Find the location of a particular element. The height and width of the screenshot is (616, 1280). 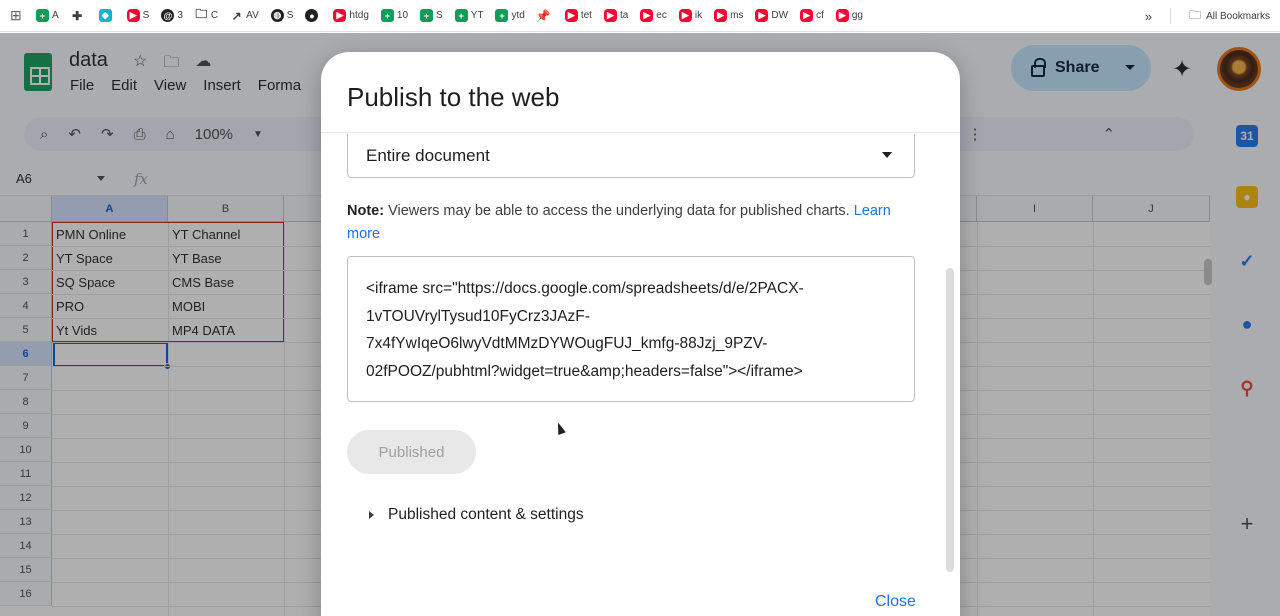

bookmarks-right: » 🗀 All Bookmarks is located at coordinates (1207, 16).